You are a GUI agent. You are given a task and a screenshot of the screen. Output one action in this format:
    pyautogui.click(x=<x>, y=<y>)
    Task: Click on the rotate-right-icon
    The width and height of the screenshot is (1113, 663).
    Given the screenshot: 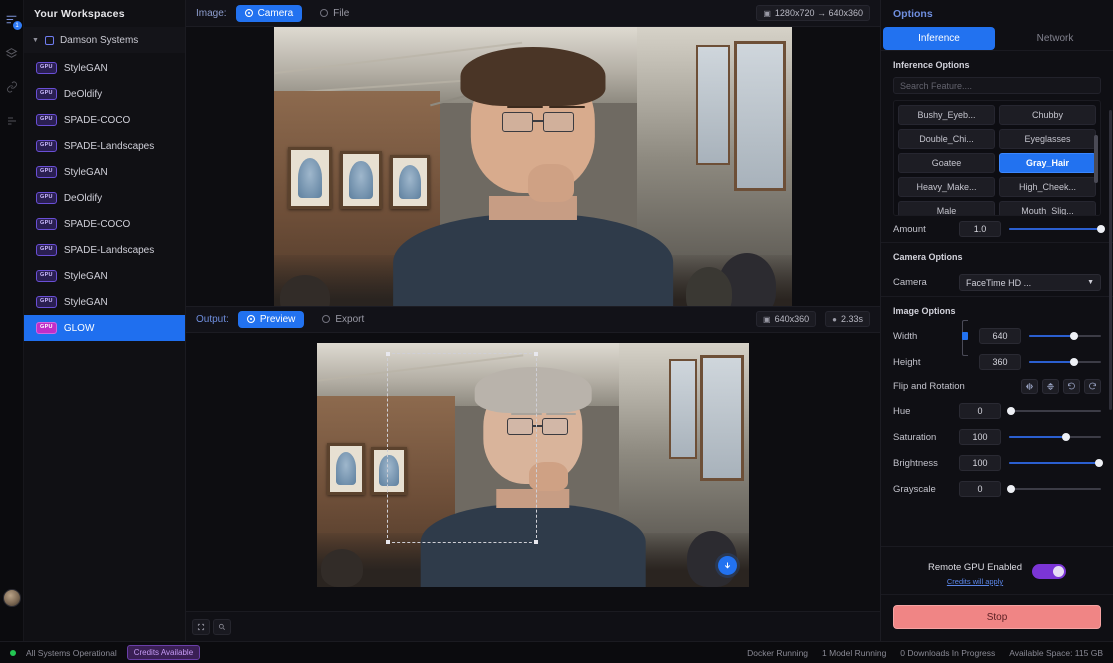 What is the action you would take?
    pyautogui.click(x=1092, y=386)
    